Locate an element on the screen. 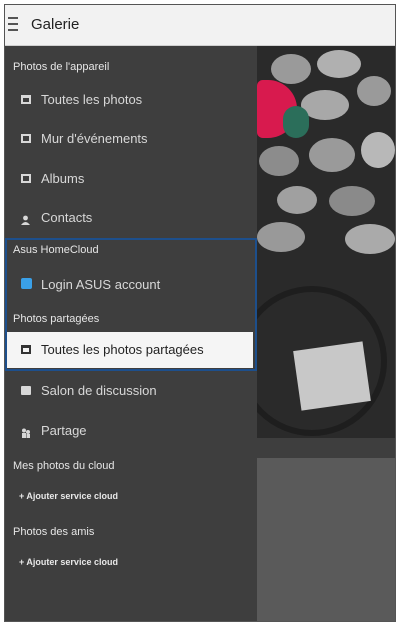 This screenshot has width=401, height=626. app-bar: Galerie is located at coordinates (200, 25).